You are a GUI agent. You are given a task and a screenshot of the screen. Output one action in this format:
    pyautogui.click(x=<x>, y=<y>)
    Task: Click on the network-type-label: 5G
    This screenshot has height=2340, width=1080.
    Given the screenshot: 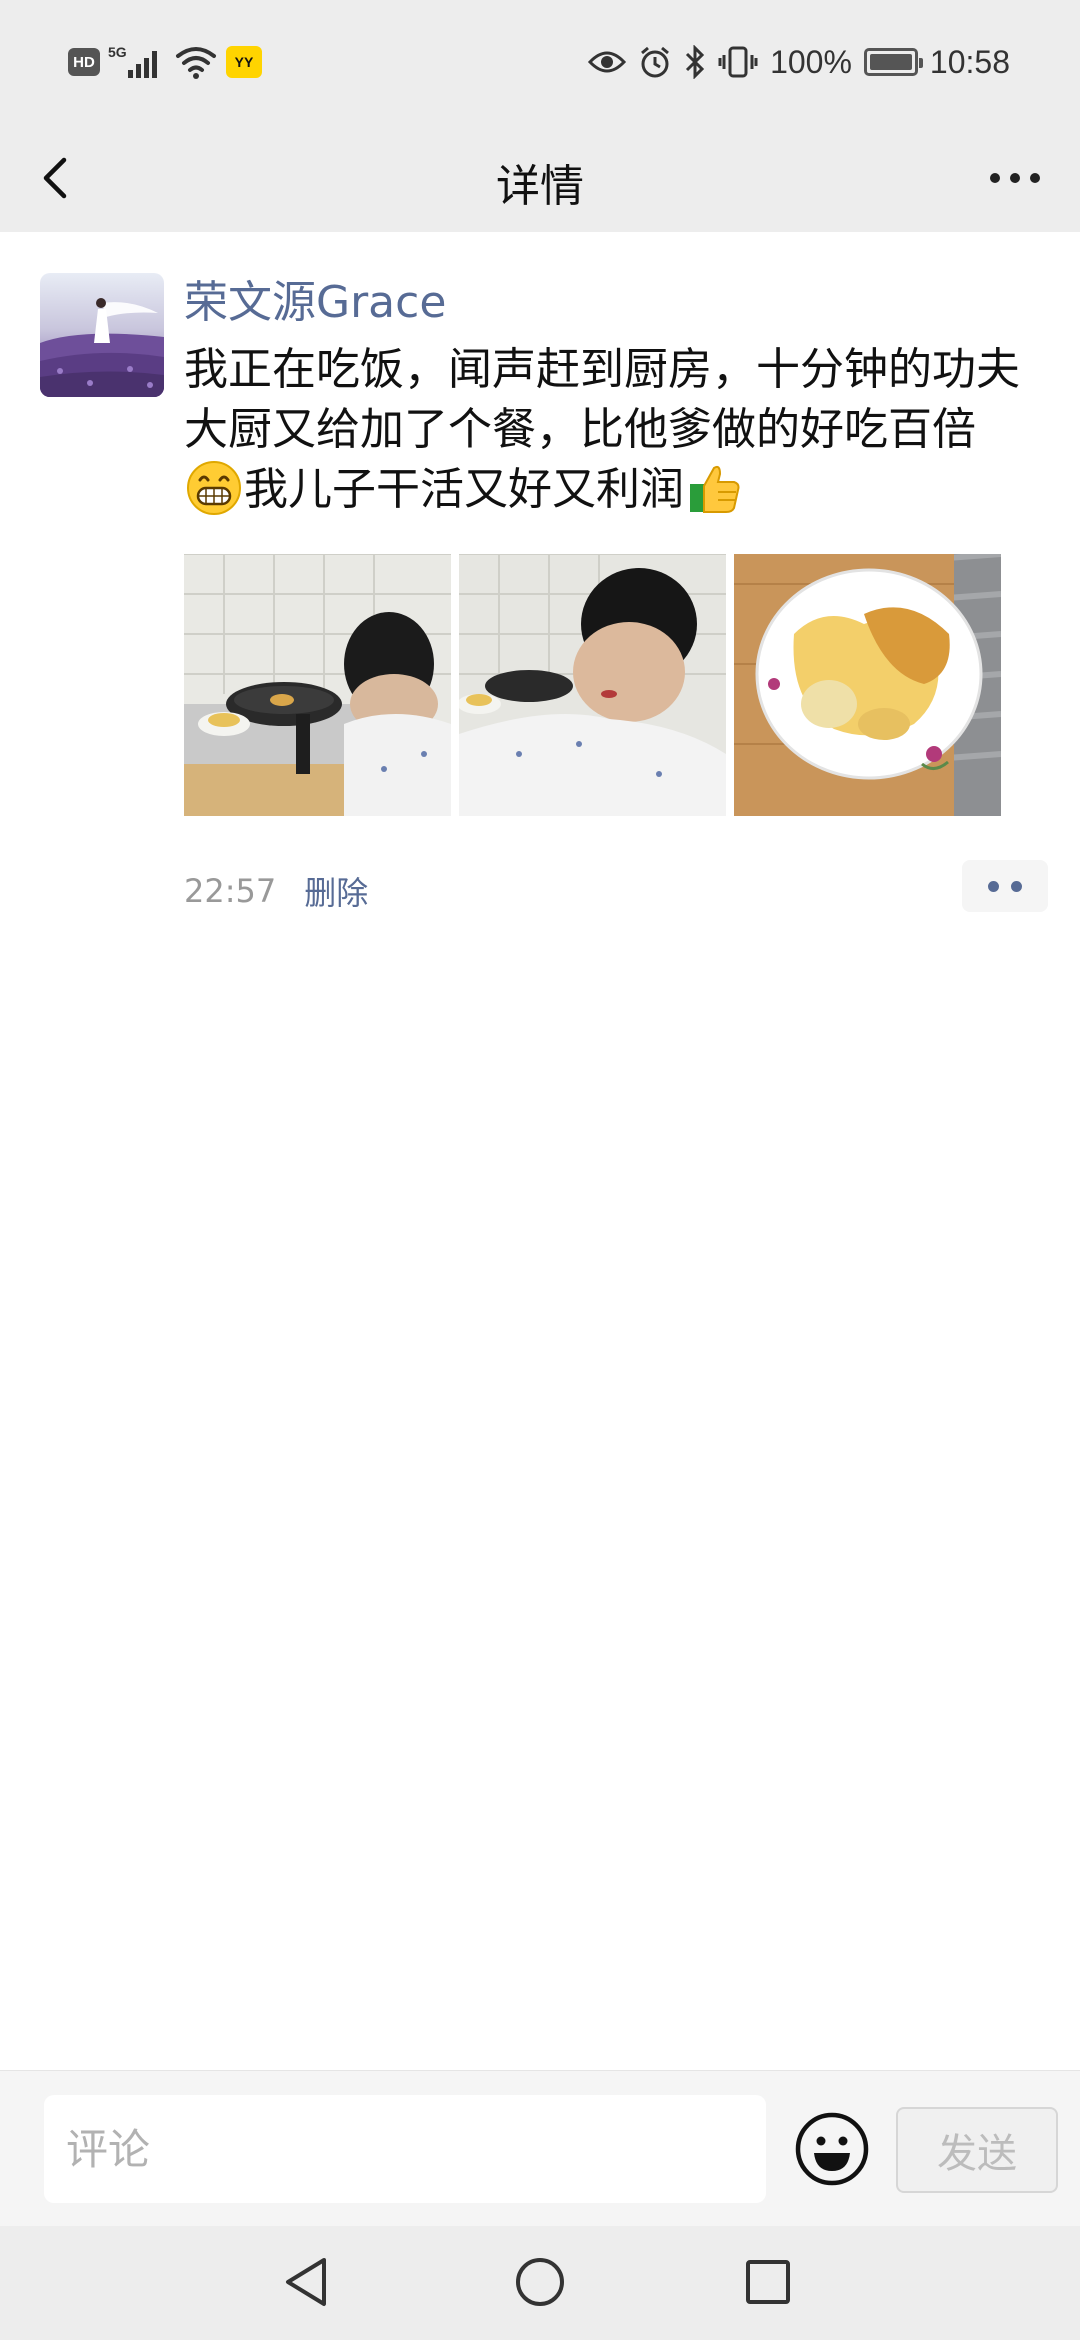 What is the action you would take?
    pyautogui.click(x=117, y=52)
    